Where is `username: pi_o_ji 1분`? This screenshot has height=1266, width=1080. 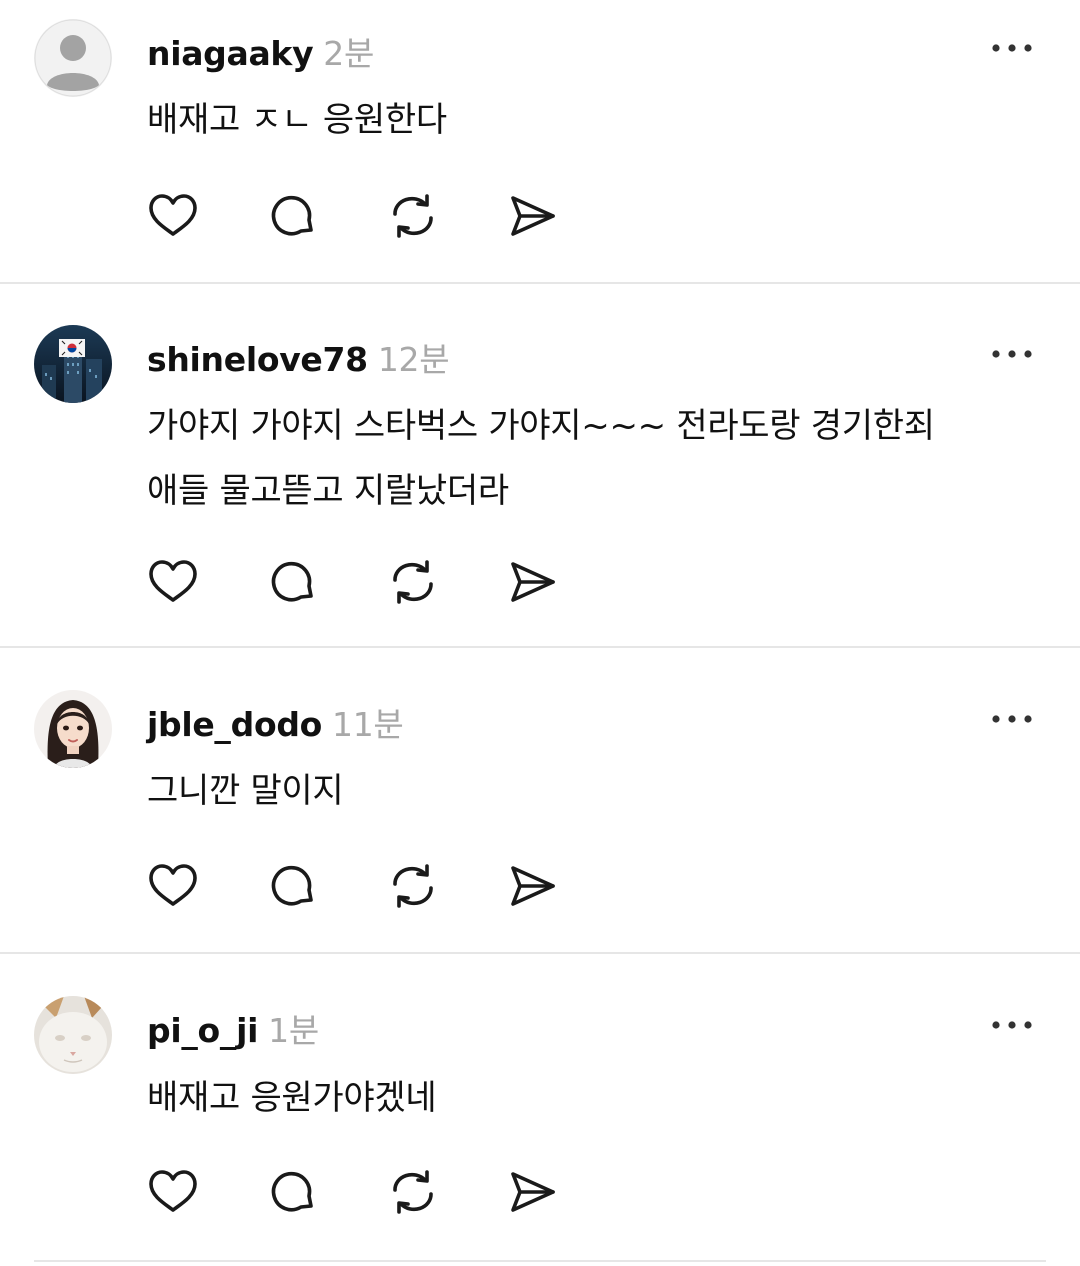
username: pi_o_ji 1분 is located at coordinates (233, 1028).